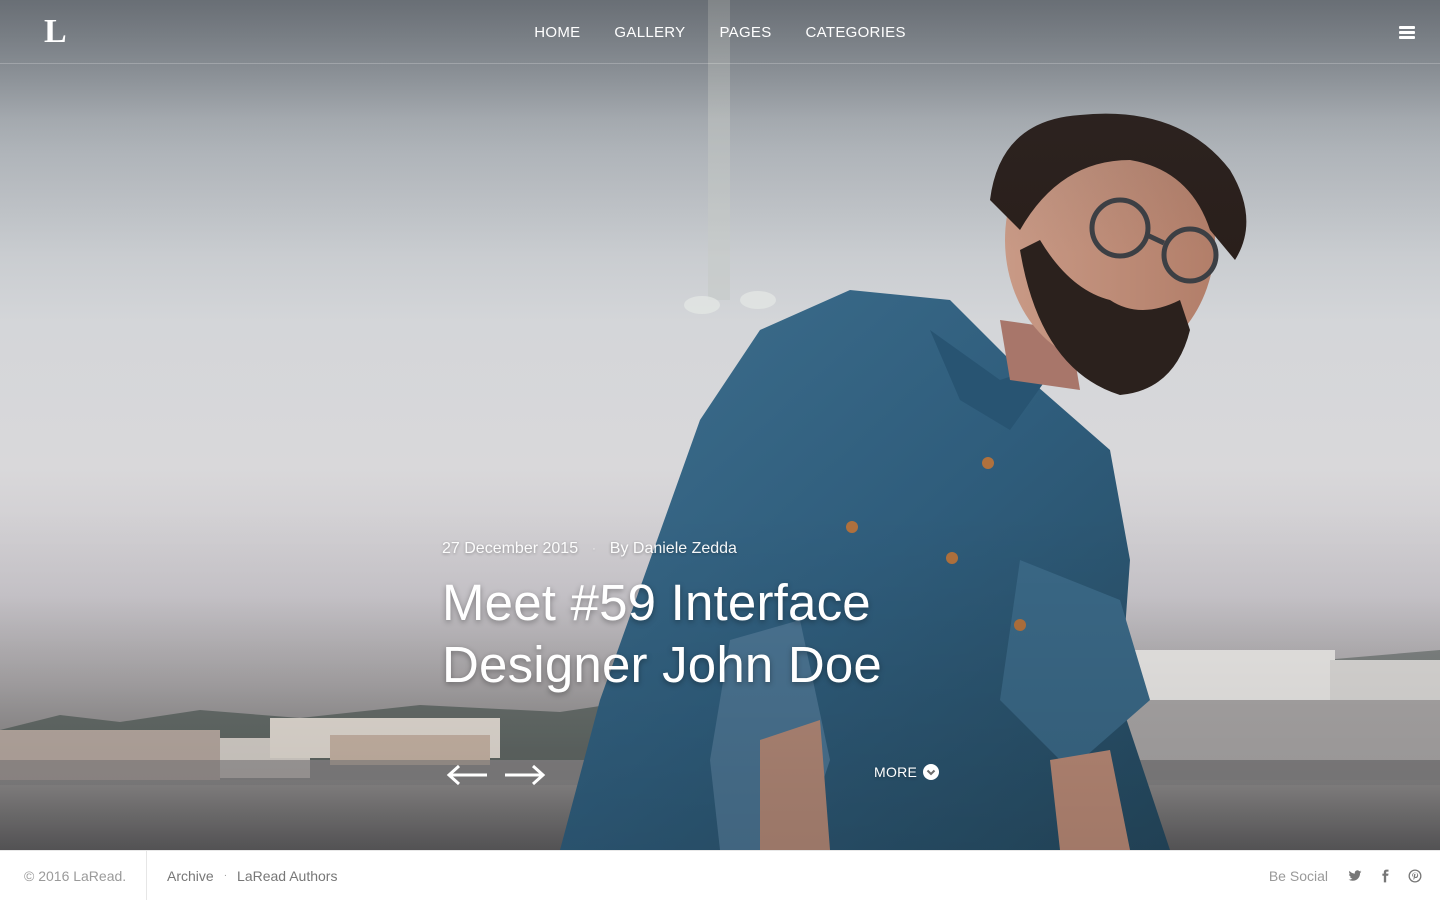  What do you see at coordinates (1345, 875) in the screenshot?
I see `social-links: Be Social` at bounding box center [1345, 875].